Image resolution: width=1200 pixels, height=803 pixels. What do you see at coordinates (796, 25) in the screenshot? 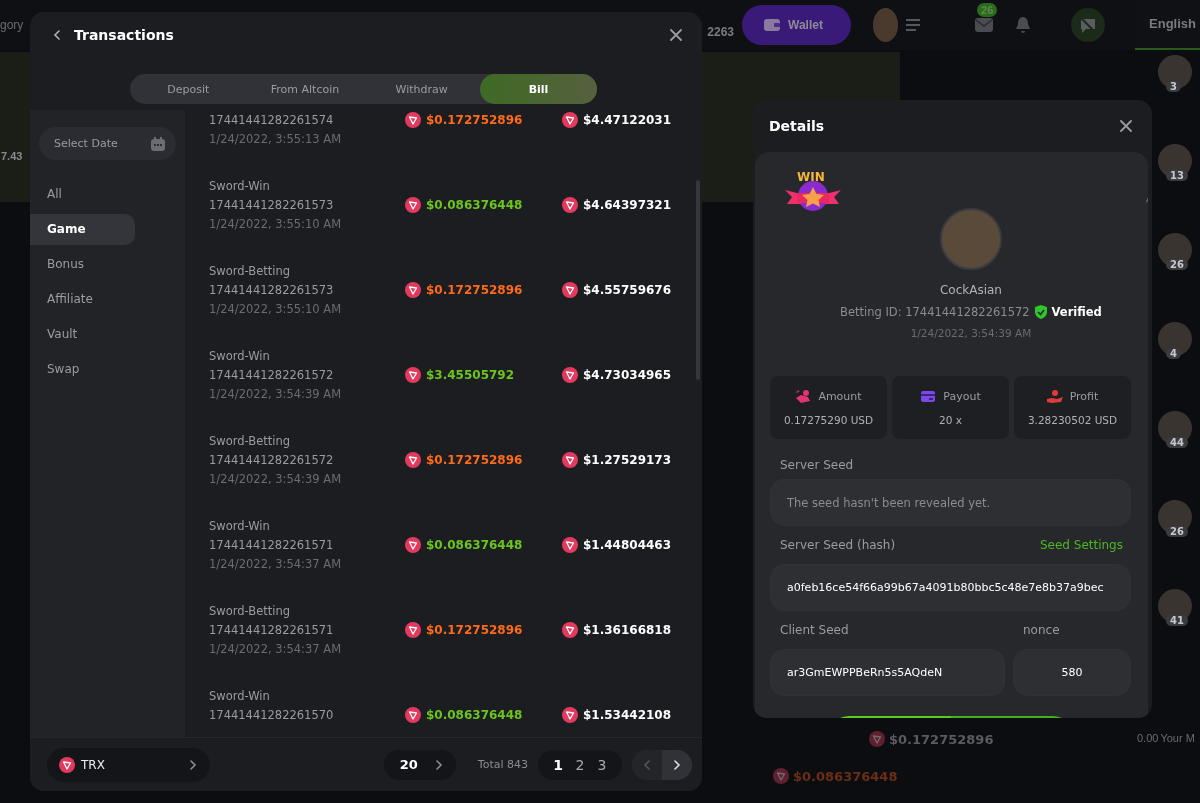
I see `wallet-button: Wallet` at bounding box center [796, 25].